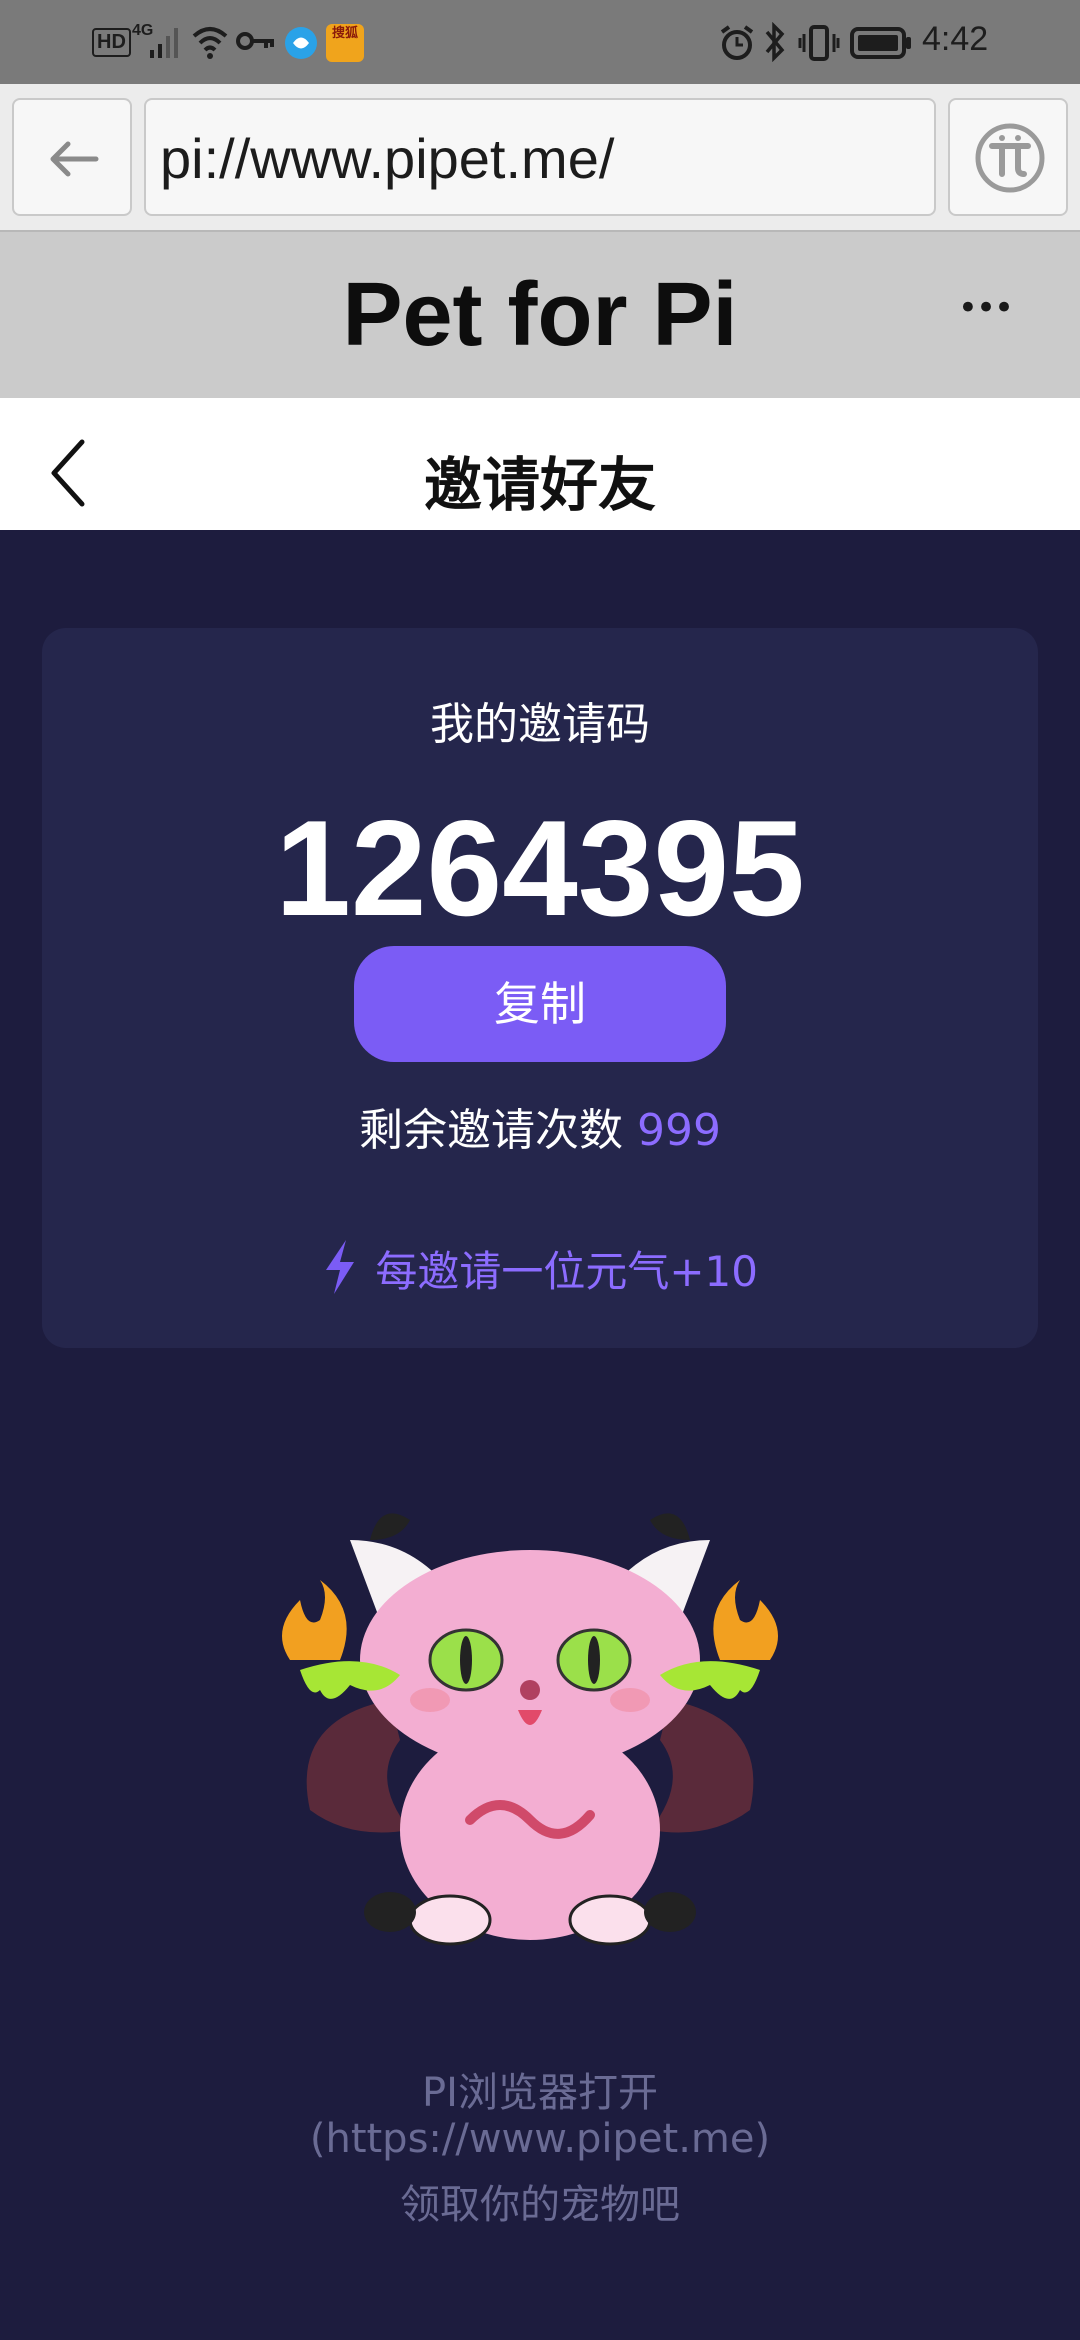  Describe the element at coordinates (255, 41) in the screenshot. I see `key-icon` at that location.